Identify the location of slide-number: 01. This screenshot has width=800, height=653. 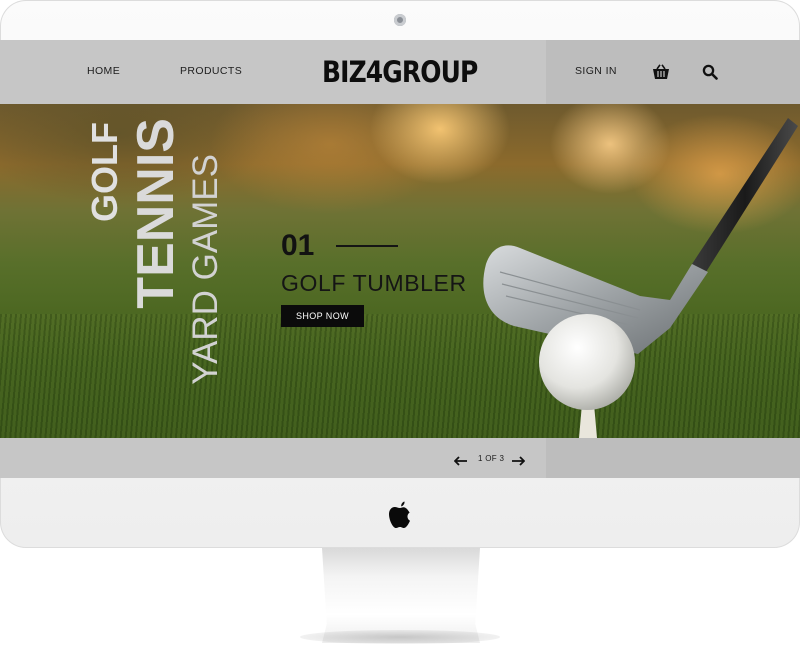
(298, 245).